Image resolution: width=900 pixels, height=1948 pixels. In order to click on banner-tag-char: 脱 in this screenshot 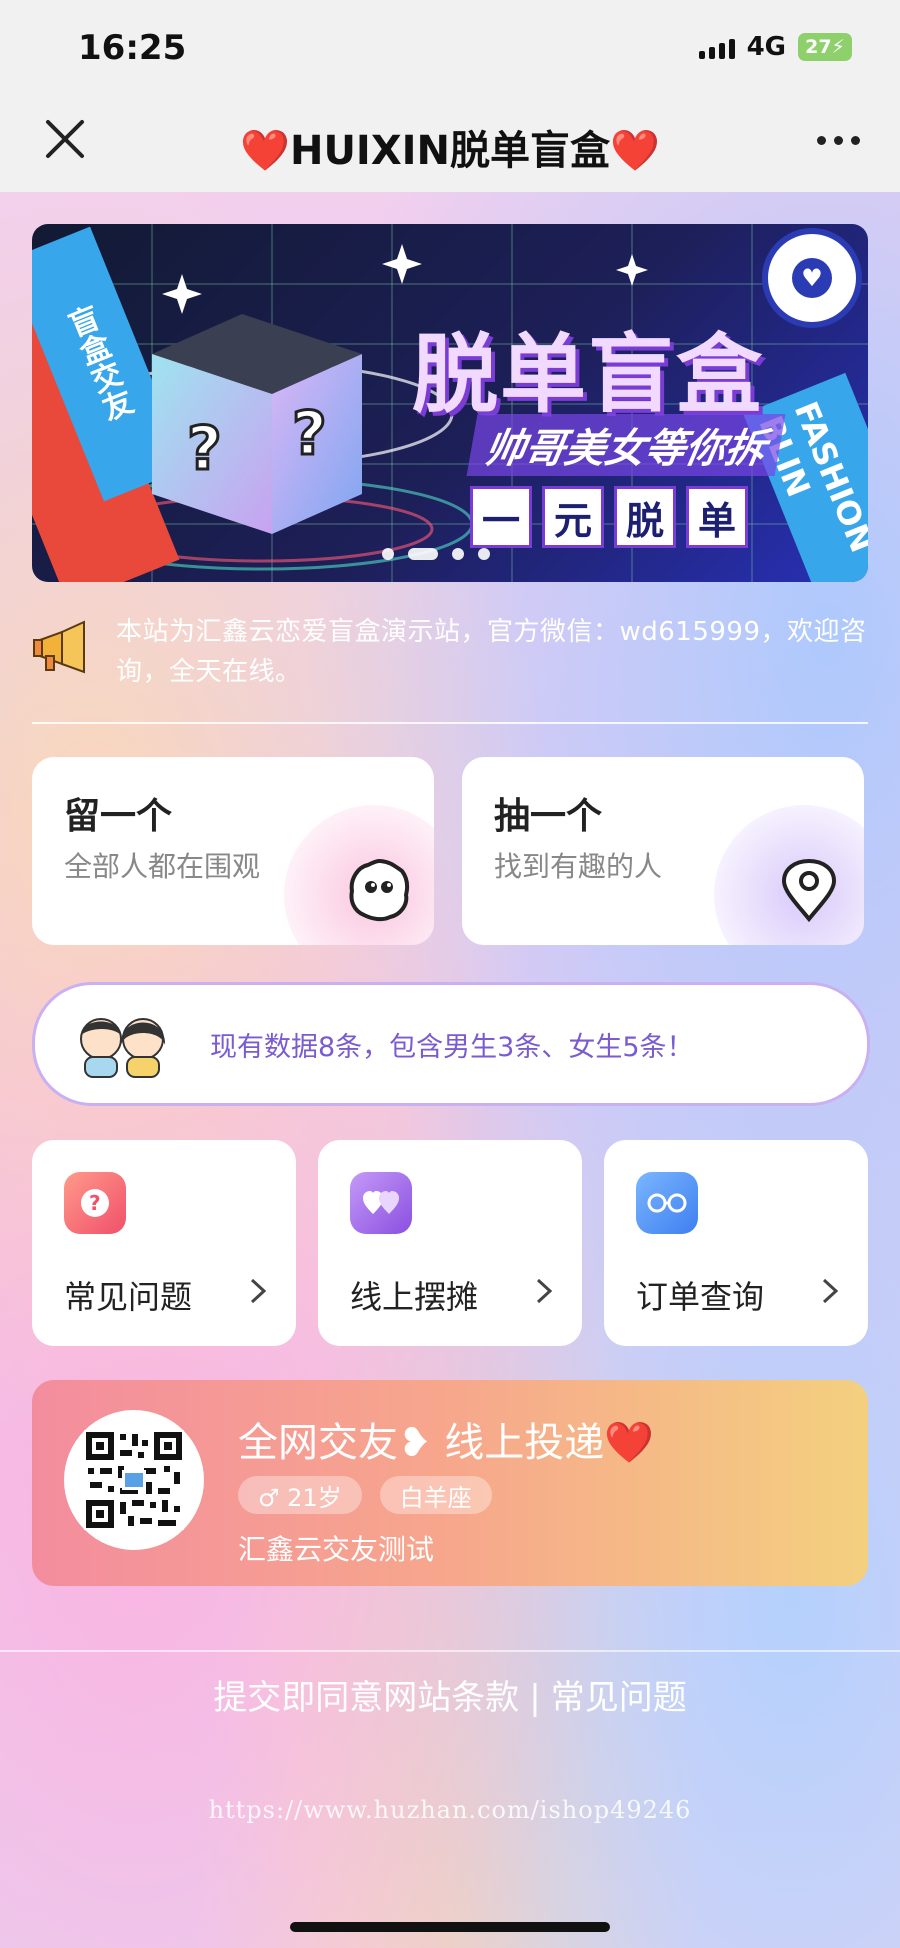, I will do `click(645, 517)`.